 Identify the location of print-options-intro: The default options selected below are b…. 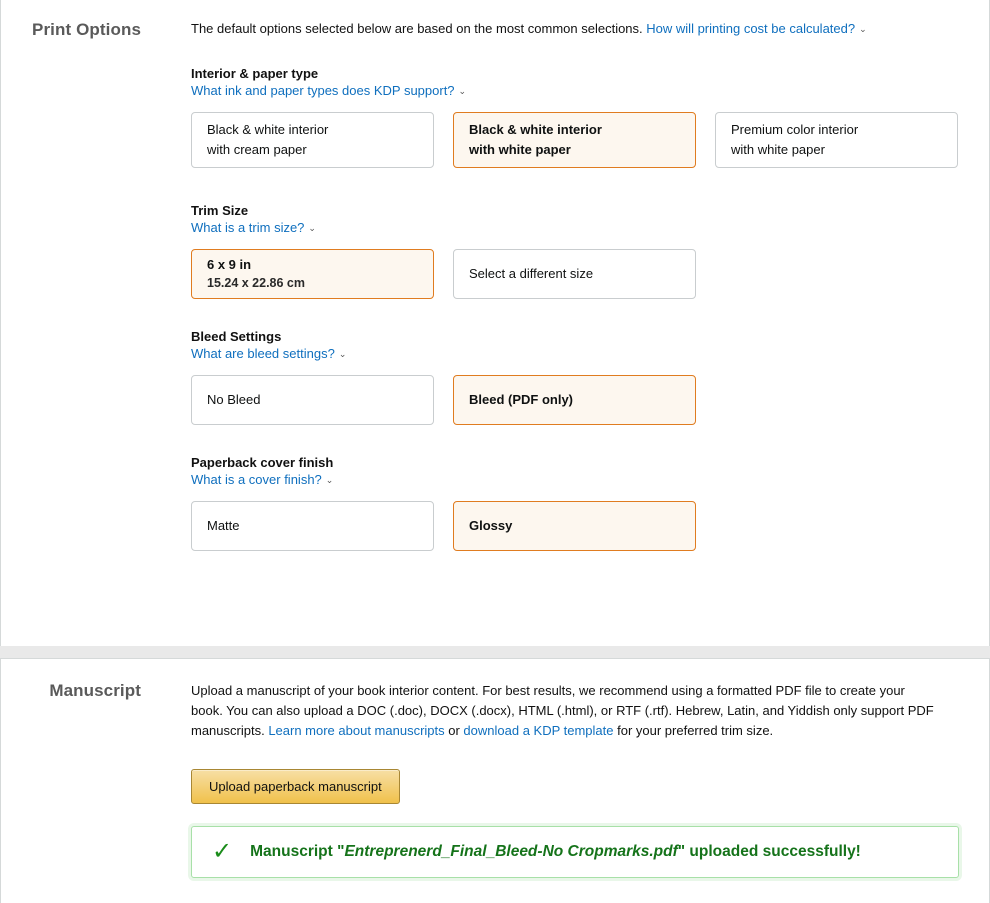
(575, 29).